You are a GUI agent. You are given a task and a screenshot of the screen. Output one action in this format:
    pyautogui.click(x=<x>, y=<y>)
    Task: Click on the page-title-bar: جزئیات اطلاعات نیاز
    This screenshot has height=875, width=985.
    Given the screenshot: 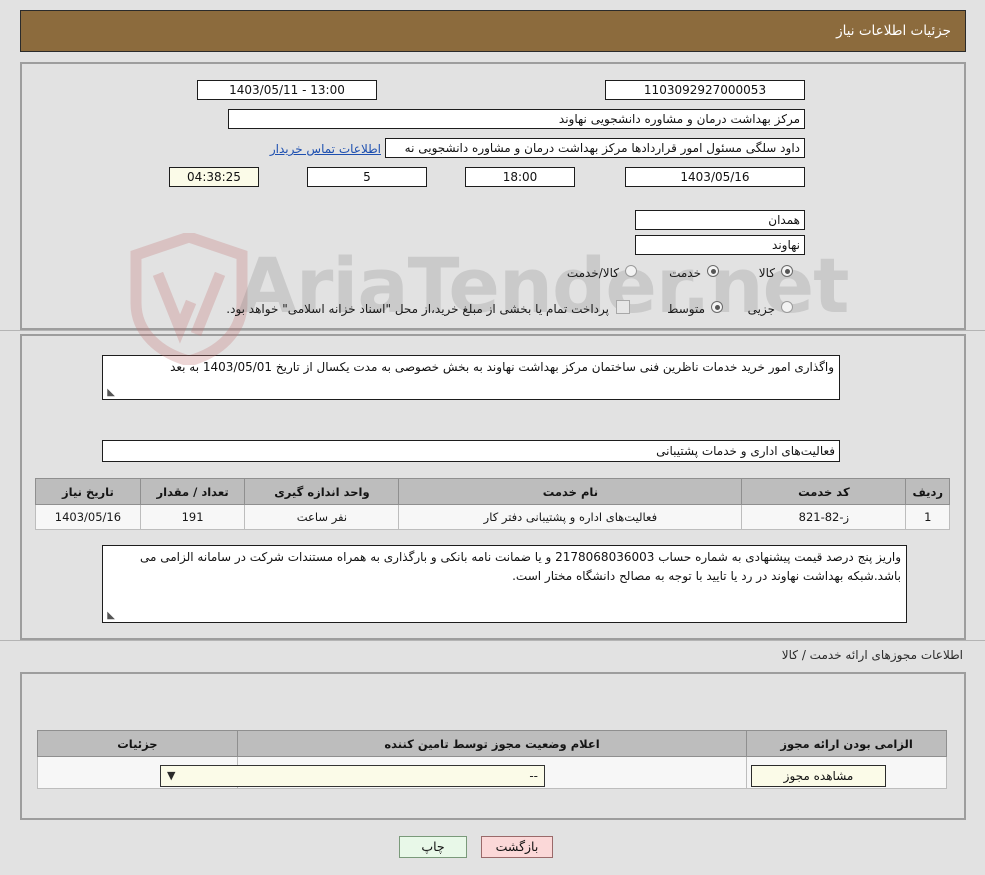 What is the action you would take?
    pyautogui.click(x=493, y=31)
    